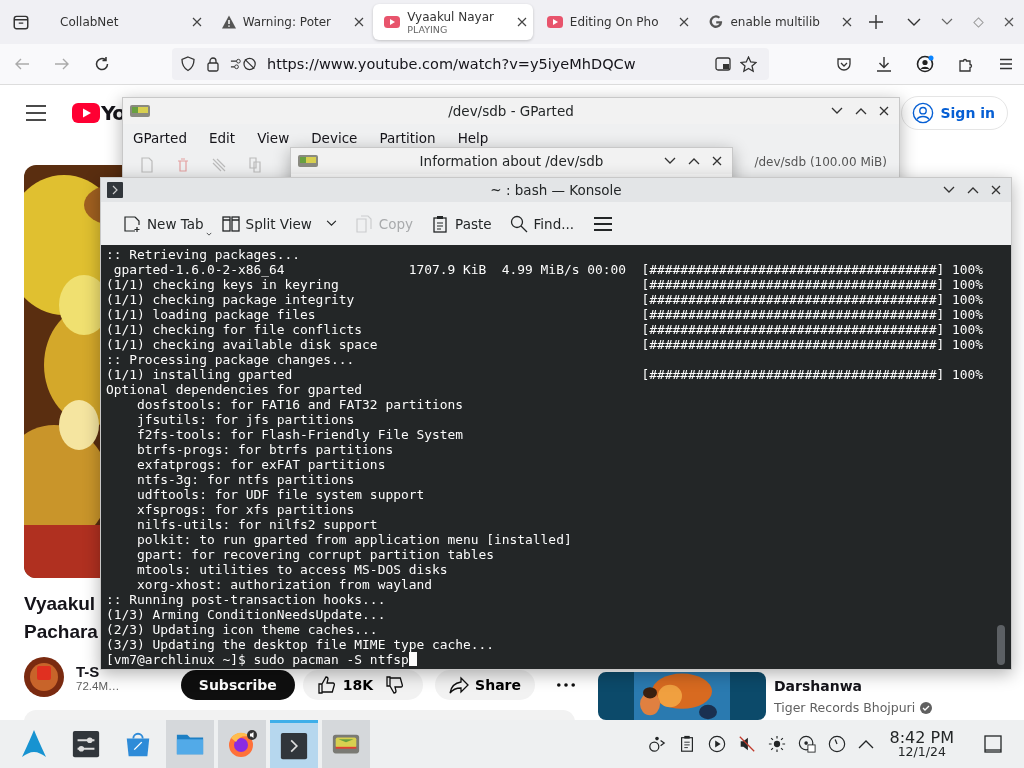 This screenshot has width=1024, height=768. I want to click on menu-item: Edit, so click(227, 137).